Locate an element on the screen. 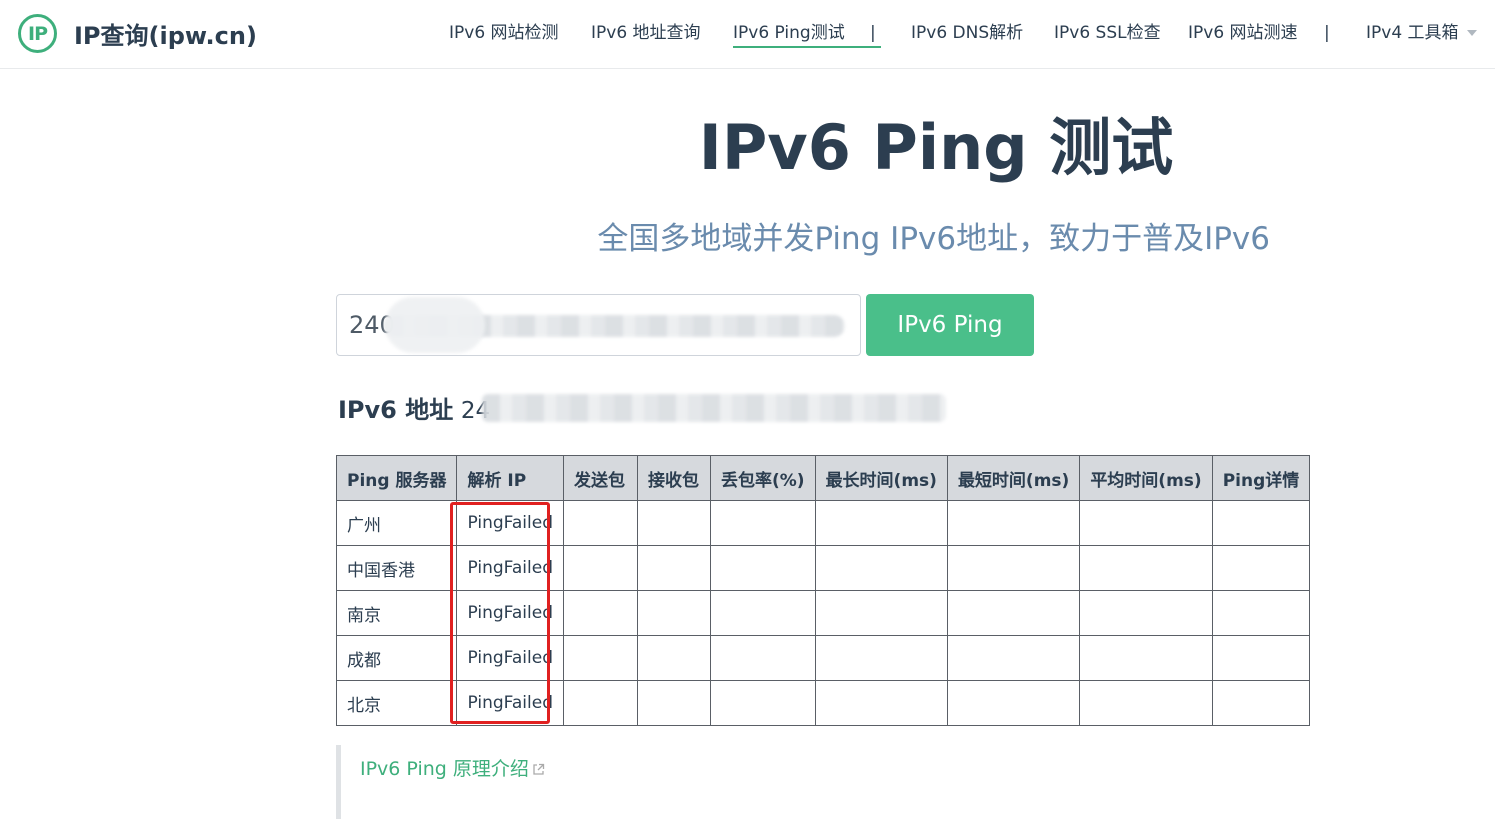 The image size is (1495, 819). col-header-resolved-ip: 解析 IP is located at coordinates (510, 478).